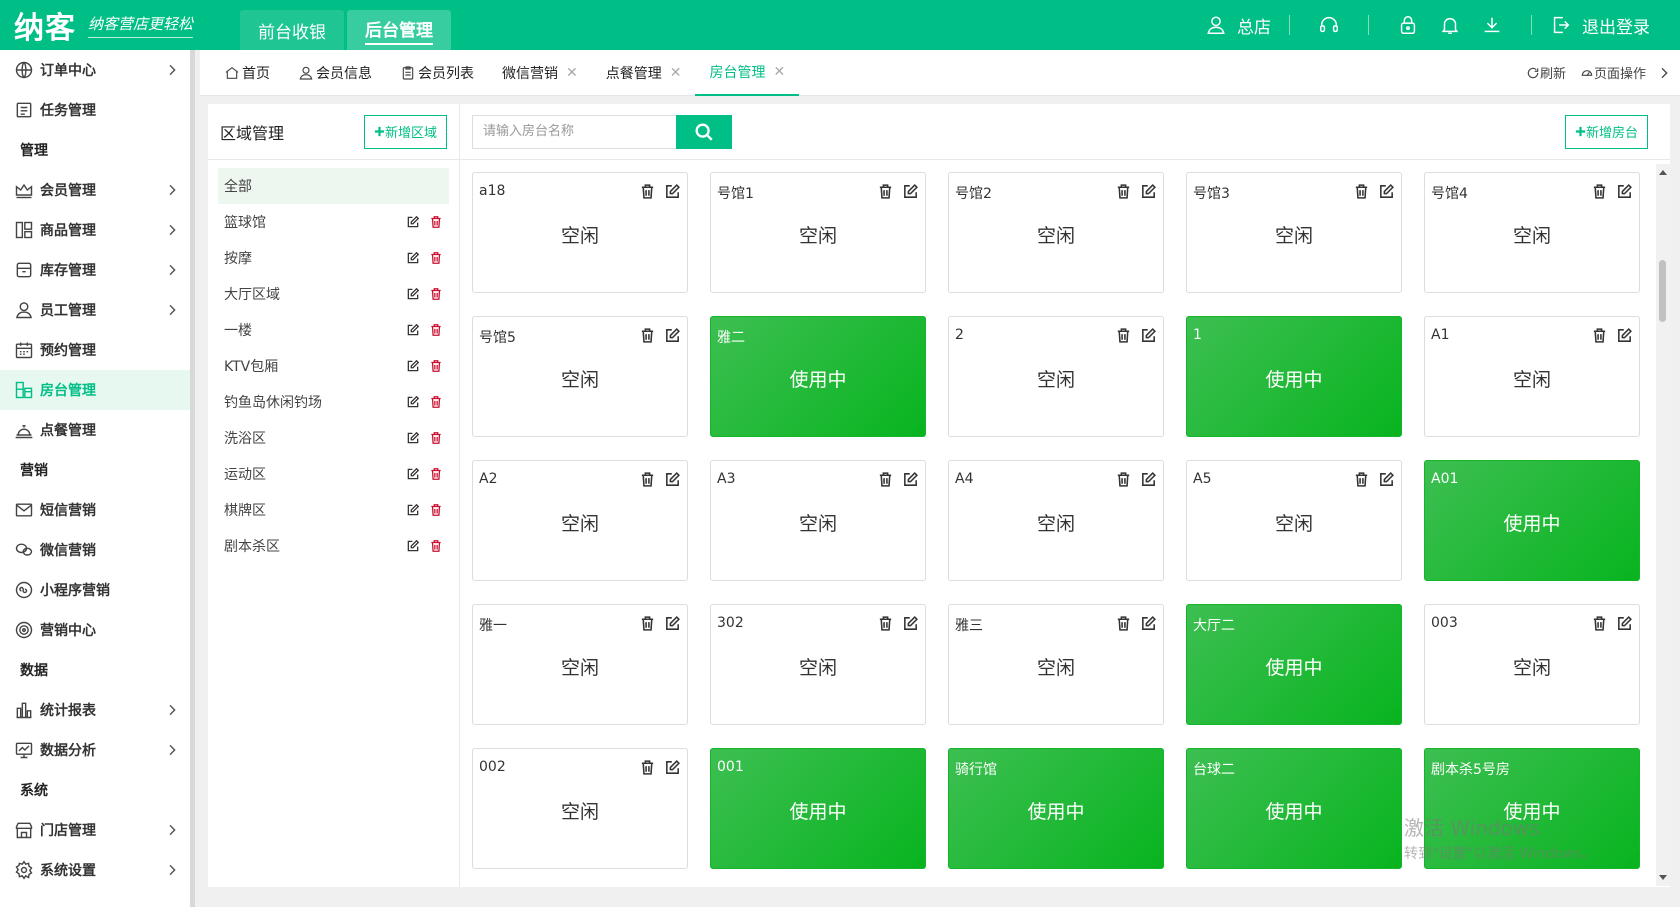 The image size is (1680, 907). Describe the element at coordinates (1056, 376) in the screenshot. I see `room-card: 2 空闲` at that location.